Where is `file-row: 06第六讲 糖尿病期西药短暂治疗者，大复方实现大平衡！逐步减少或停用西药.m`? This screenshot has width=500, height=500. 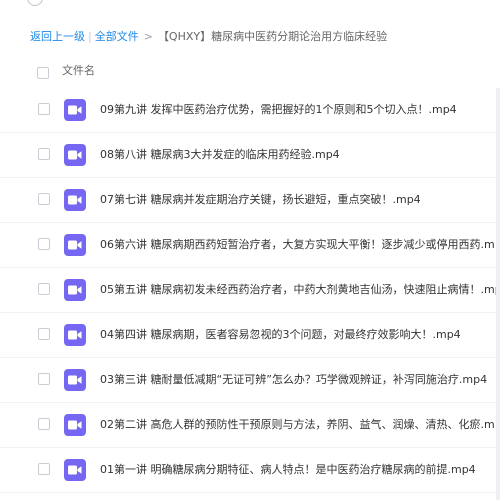
file-row: 06第六讲 糖尿病期西药短暂治疗者，大复方实现大平衡！逐步减少或停用西药.m is located at coordinates (250, 245).